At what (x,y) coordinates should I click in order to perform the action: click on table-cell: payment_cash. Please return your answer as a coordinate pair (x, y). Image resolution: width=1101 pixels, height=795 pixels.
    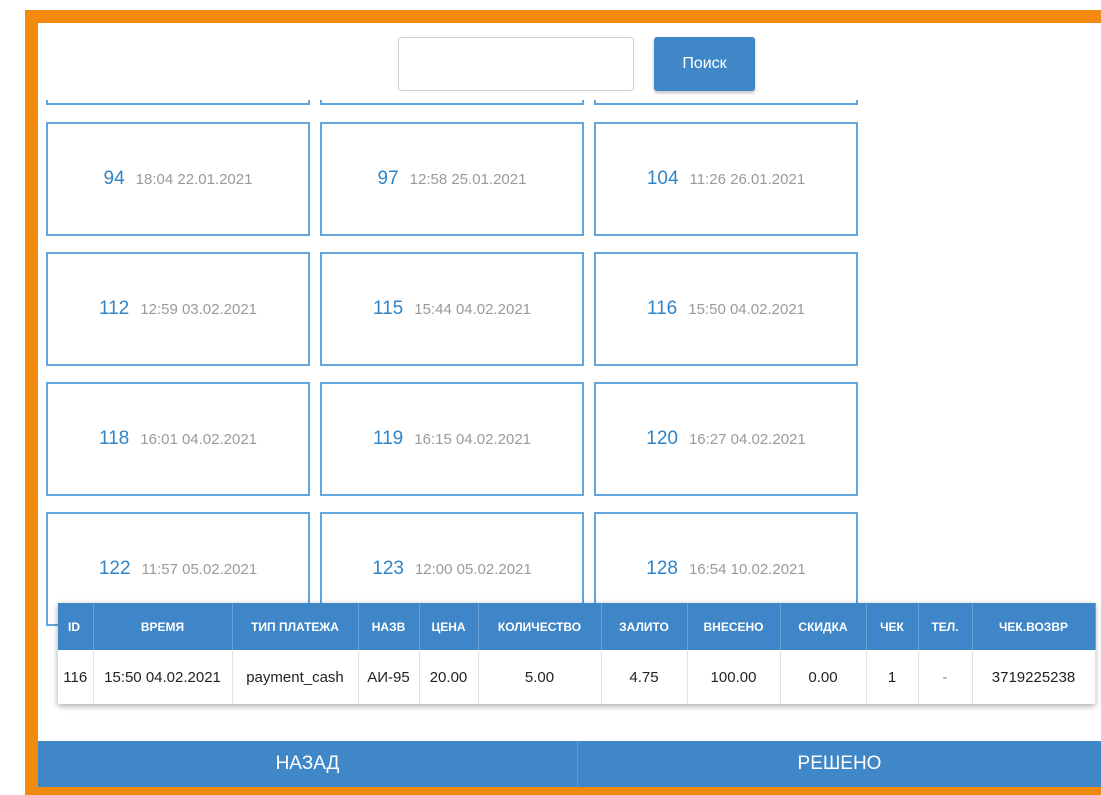
    Looking at the image, I should click on (295, 677).